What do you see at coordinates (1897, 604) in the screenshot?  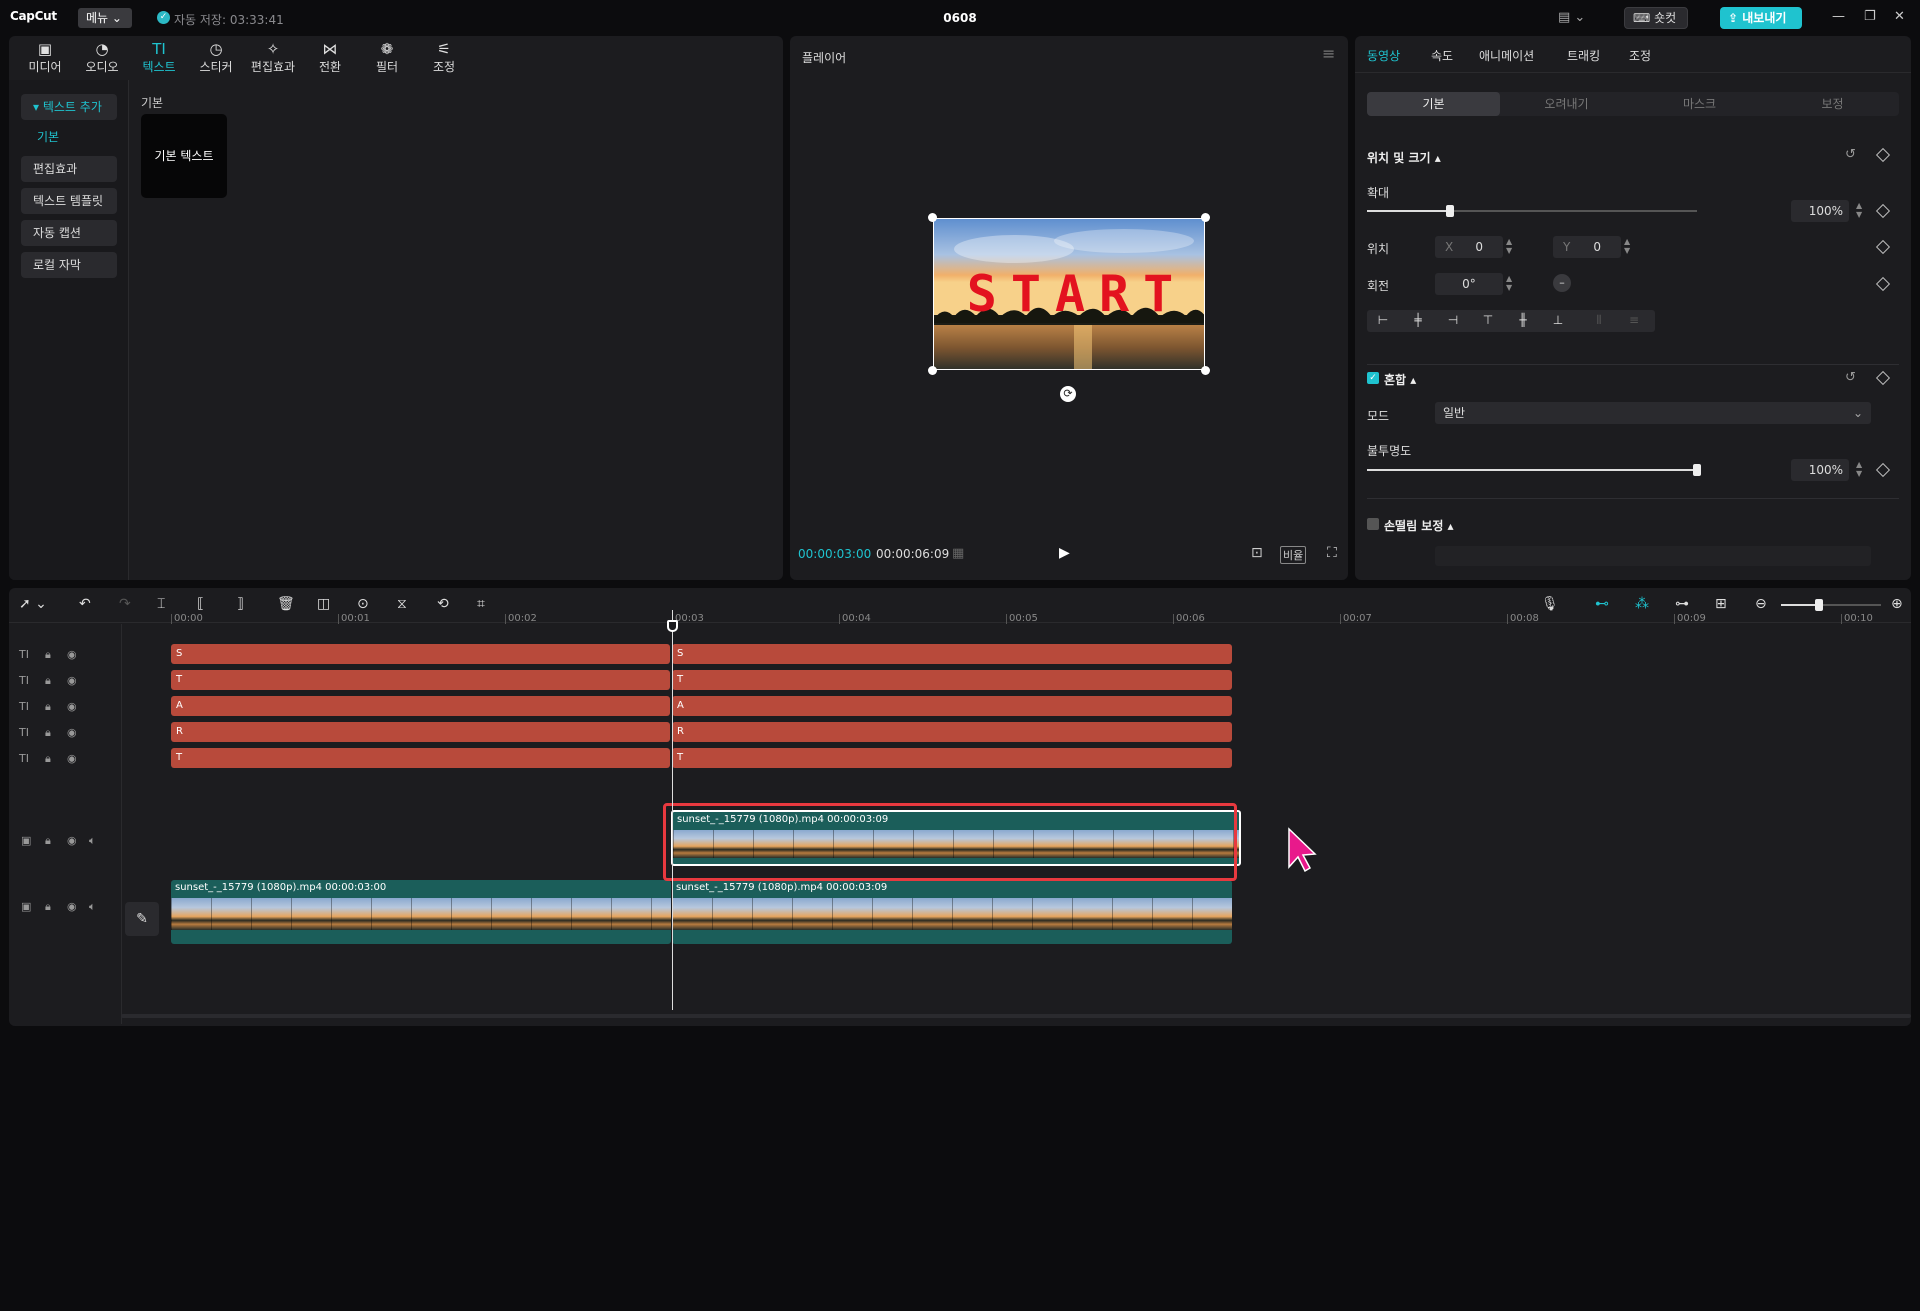 I see `zoom-in-icon: ⊕` at bounding box center [1897, 604].